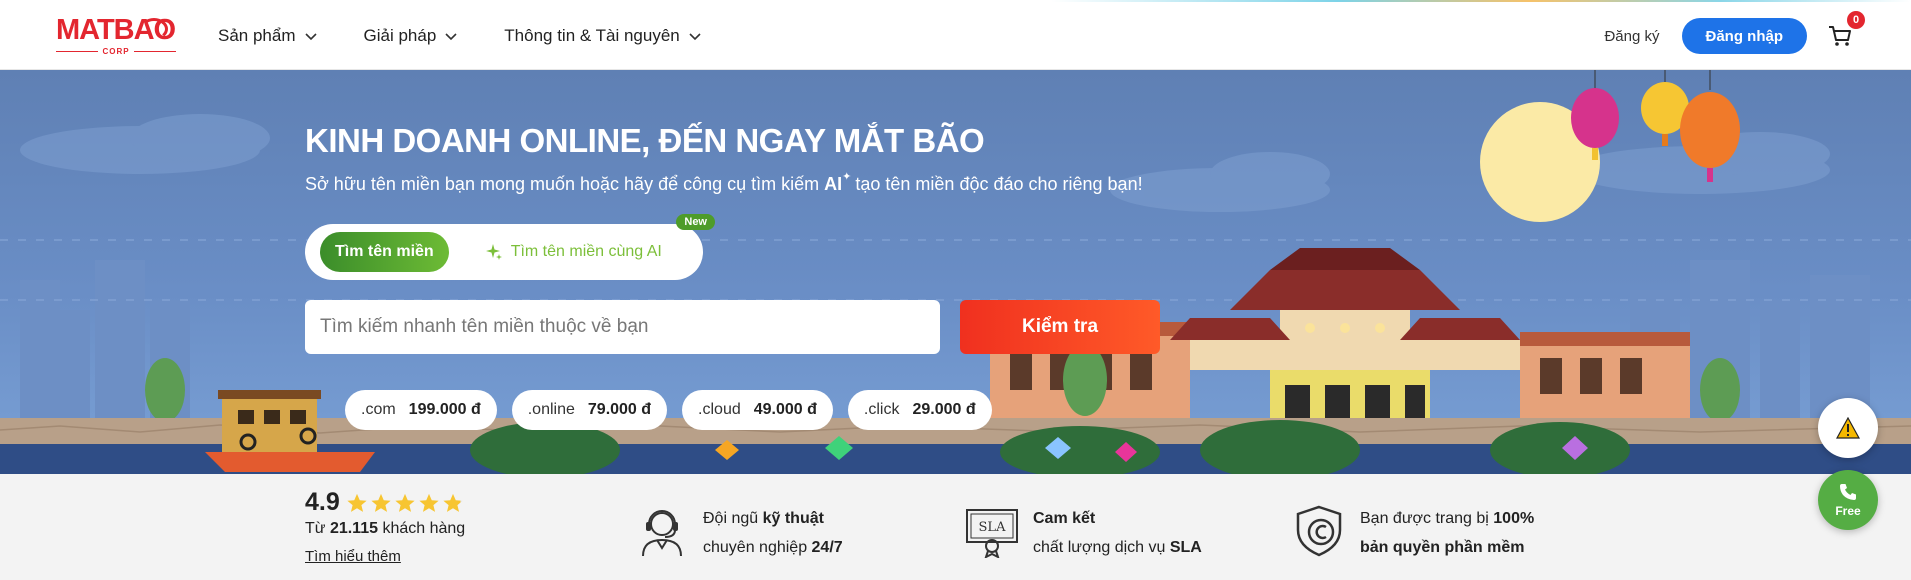 The height and width of the screenshot is (580, 1911). Describe the element at coordinates (757, 547) in the screenshot. I see `feature-plain: chuyên nghiệp` at that location.